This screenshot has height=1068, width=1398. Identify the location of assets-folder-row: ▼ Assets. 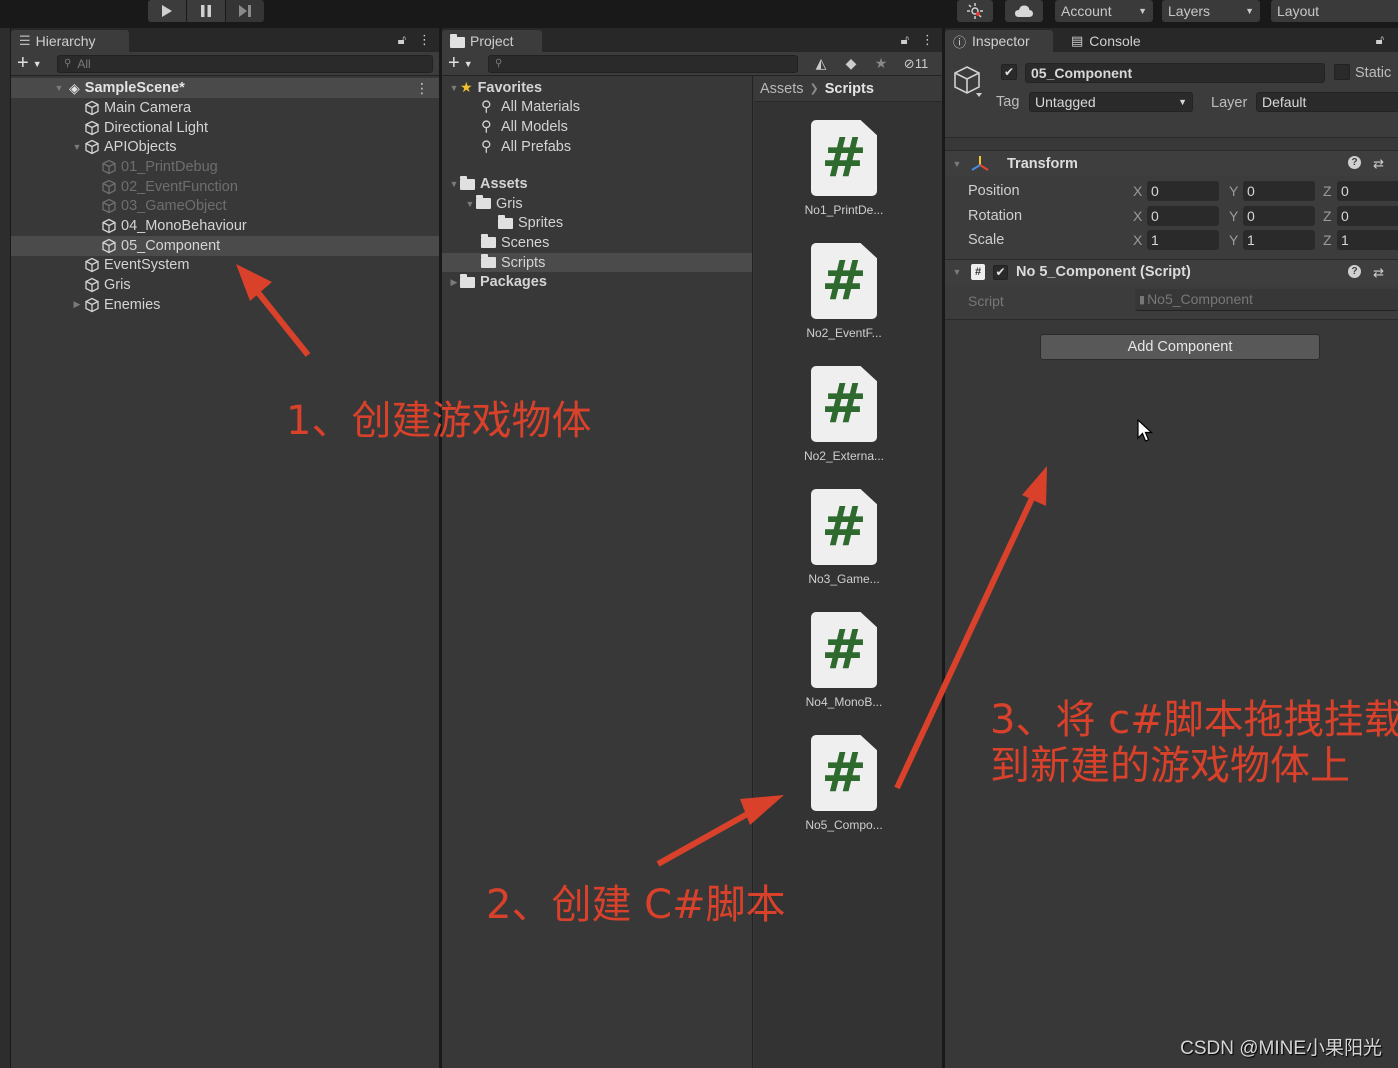
(597, 184).